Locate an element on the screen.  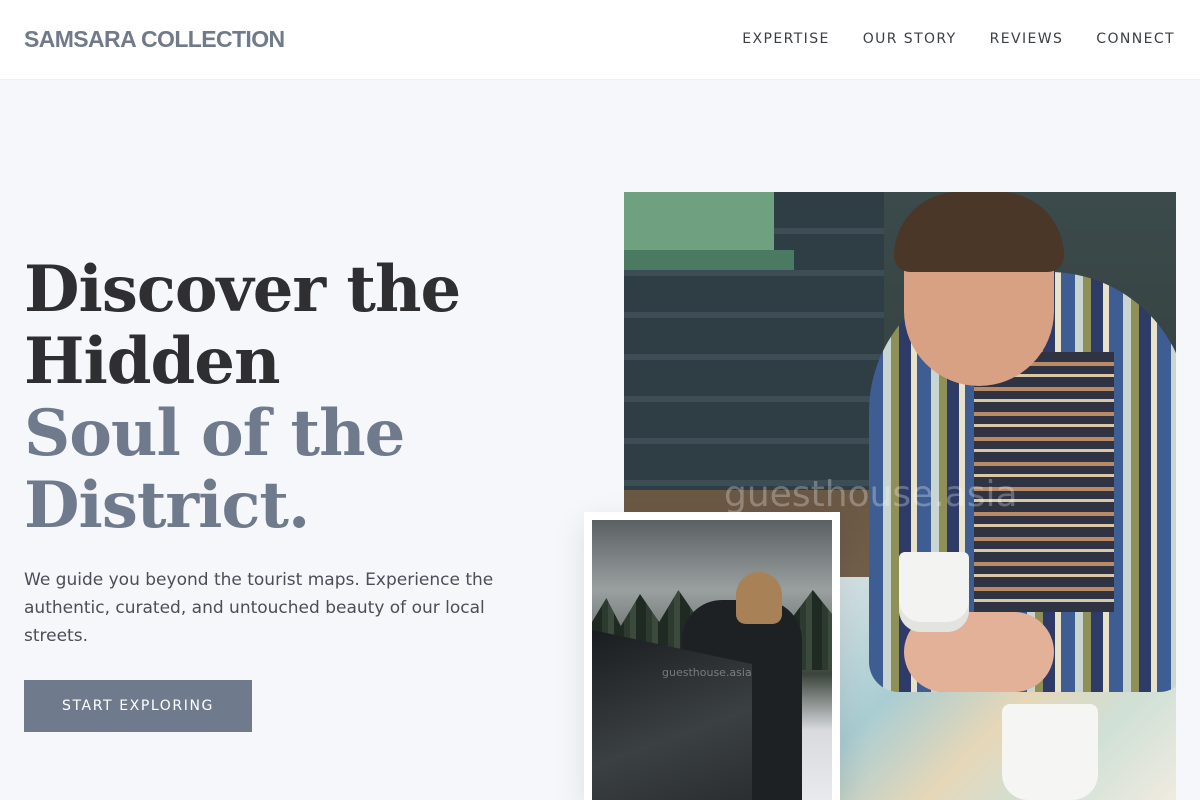
headline-line-2: Hidden is located at coordinates (152, 361).